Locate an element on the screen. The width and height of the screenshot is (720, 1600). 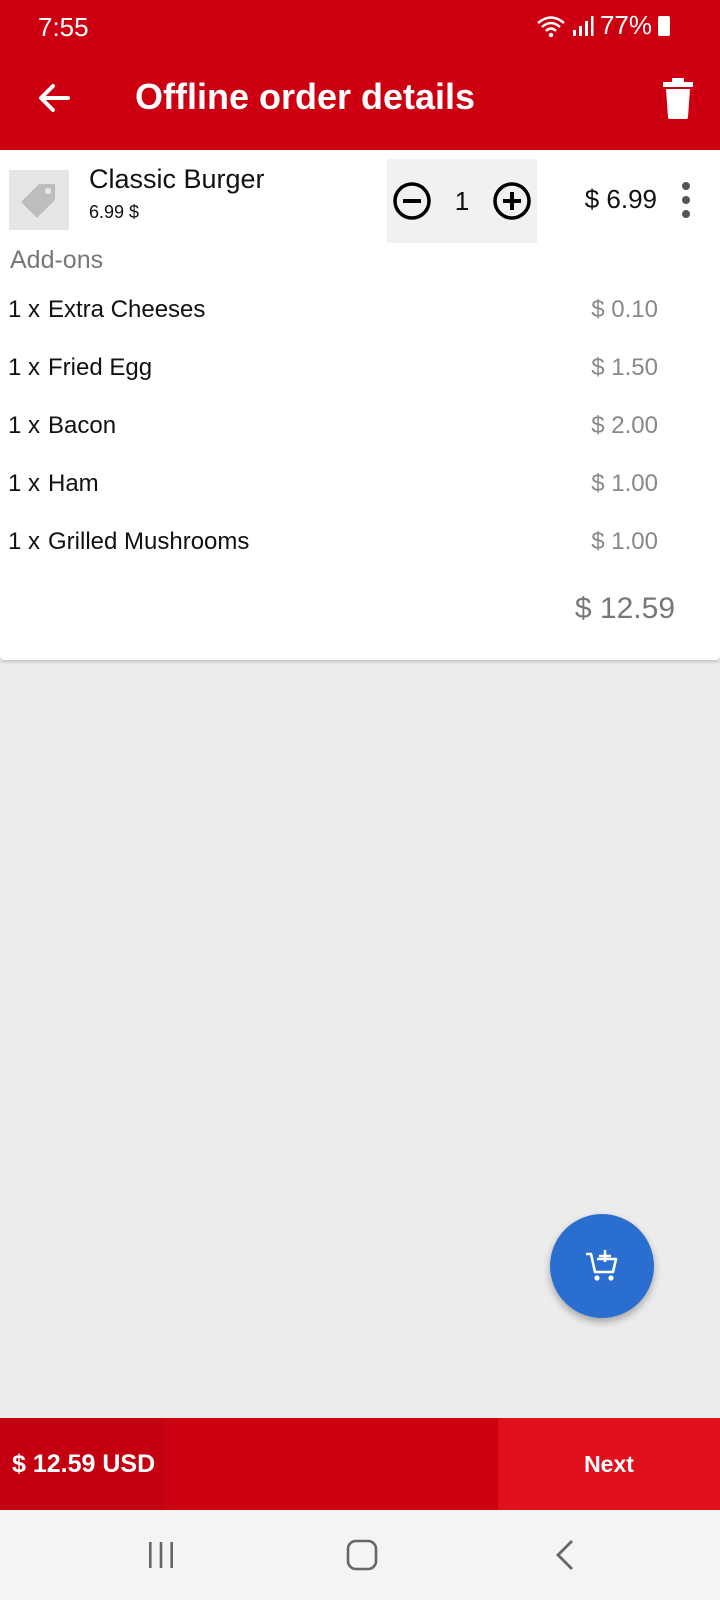
addon-row: 1 x Fried Egg $ 1.50 is located at coordinates (333, 368).